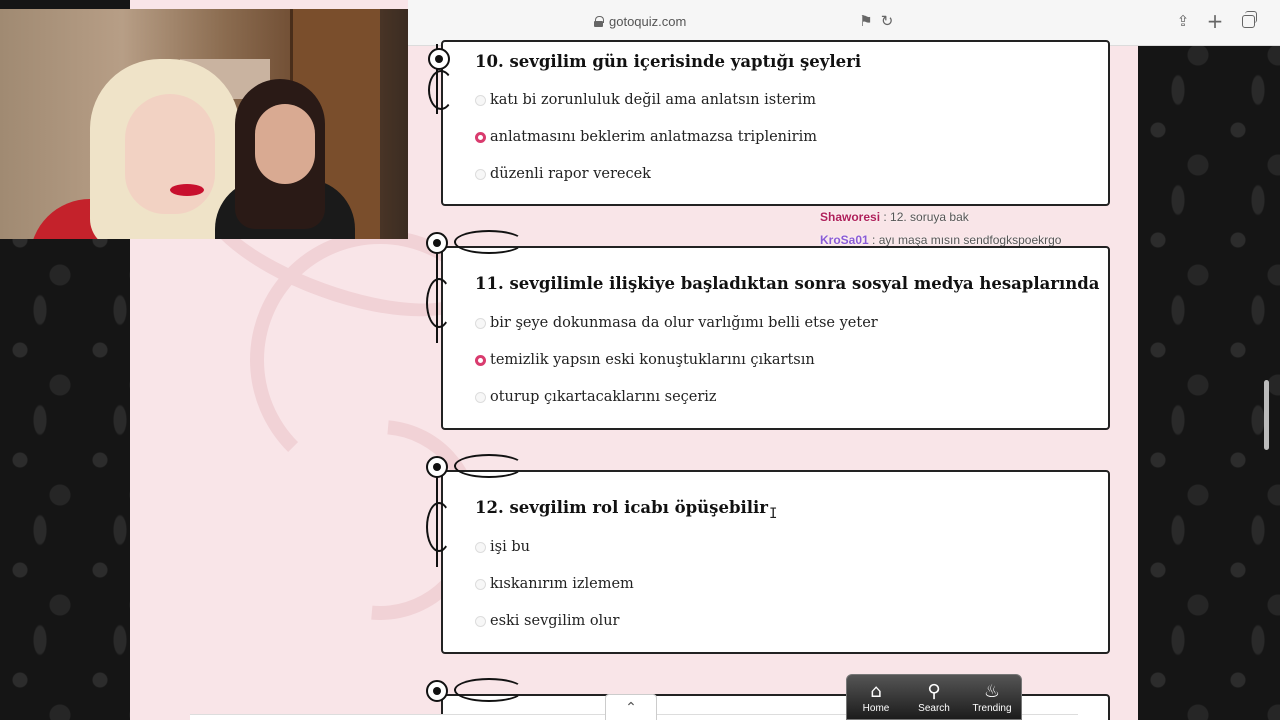  I want to click on answer-option: kıskanırım izlemem, so click(554, 584).